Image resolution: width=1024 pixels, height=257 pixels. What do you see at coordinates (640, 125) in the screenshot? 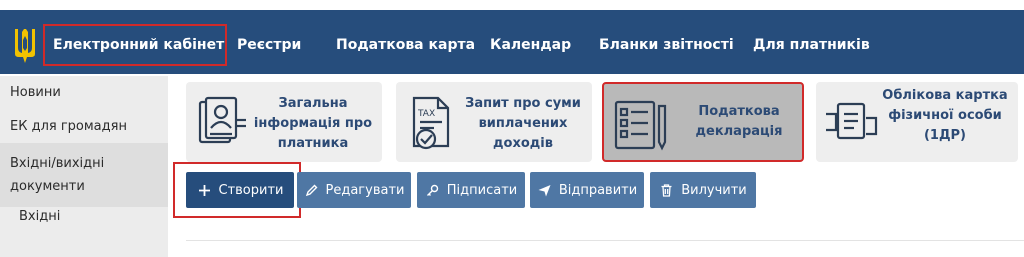
I see `declaration-checklist-icon` at bounding box center [640, 125].